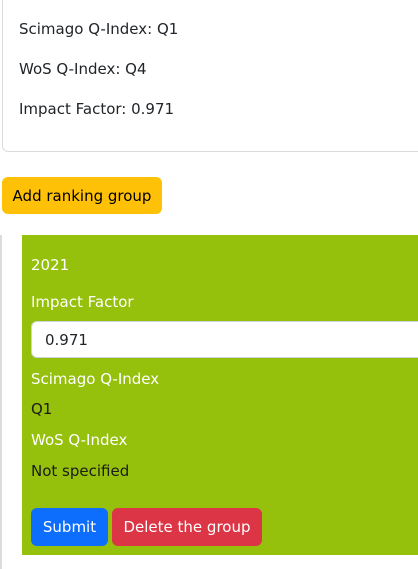 The width and height of the screenshot is (418, 569). What do you see at coordinates (1, 402) in the screenshot?
I see `panel-border` at bounding box center [1, 402].